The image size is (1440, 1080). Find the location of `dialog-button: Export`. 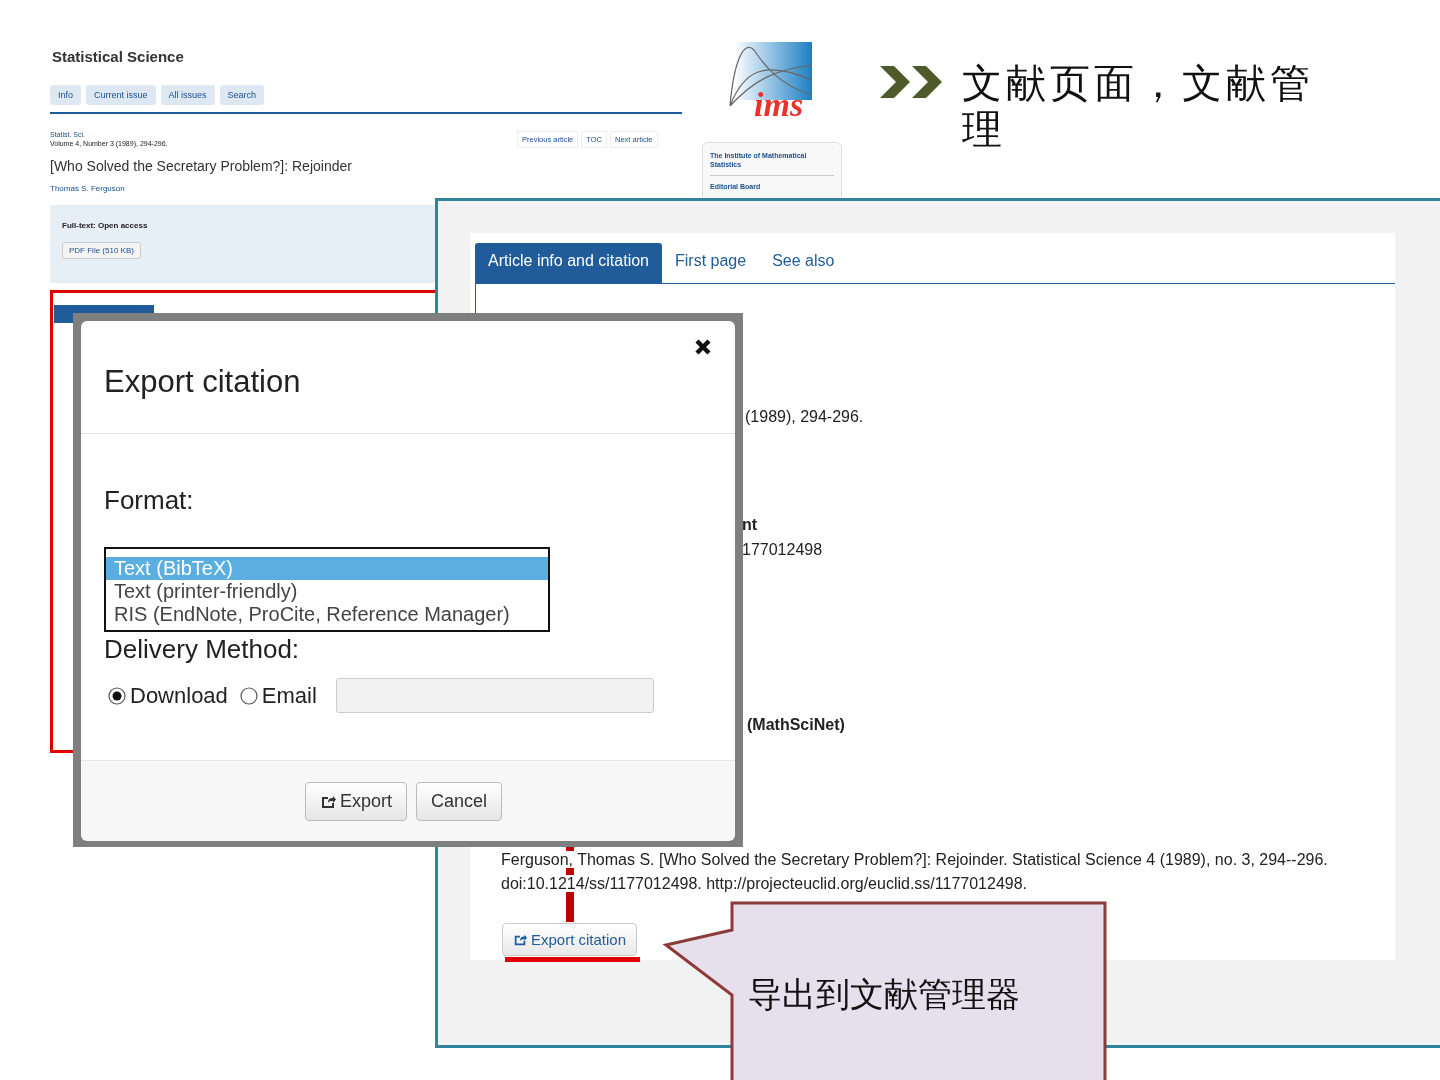

dialog-button: Export is located at coordinates (356, 801).